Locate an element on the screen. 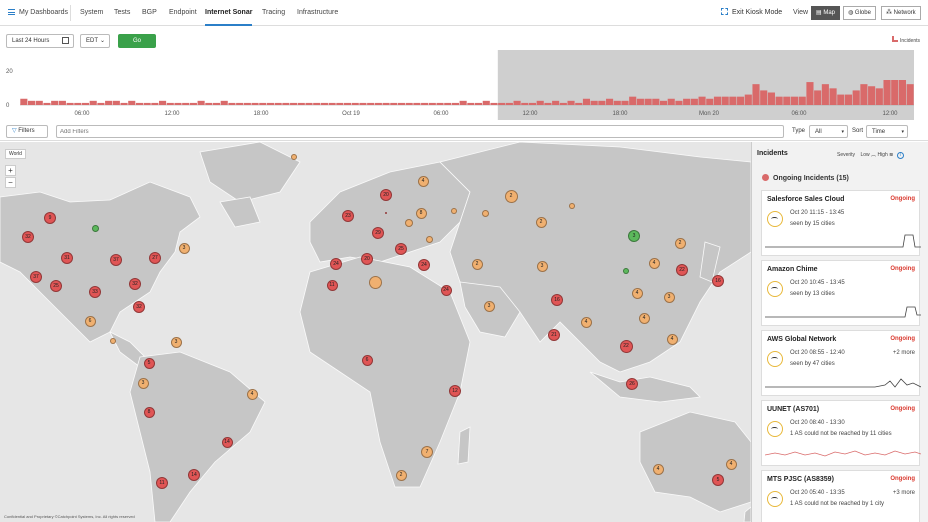 Image resolution: width=928 pixels, height=522 pixels. world-label: World is located at coordinates (15, 154).